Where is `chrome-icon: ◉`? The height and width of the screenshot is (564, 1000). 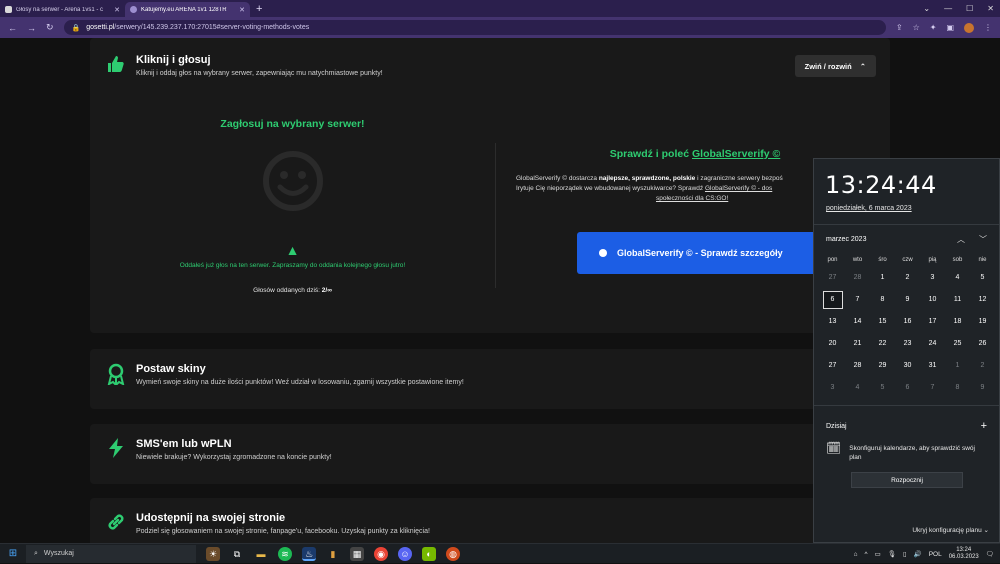
chrome-icon: ◉ is located at coordinates (381, 553).